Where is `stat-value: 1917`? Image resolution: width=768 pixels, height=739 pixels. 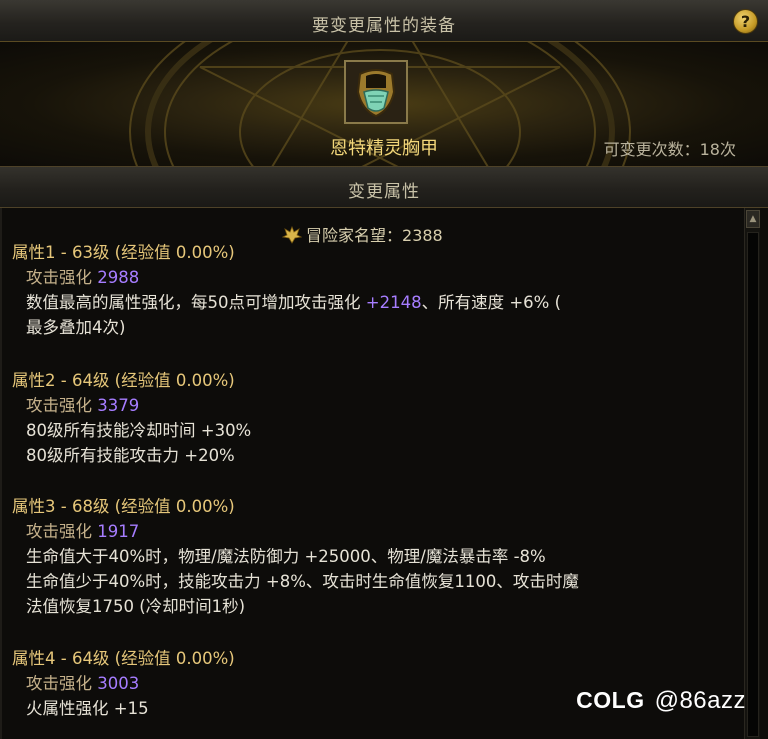 stat-value: 1917 is located at coordinates (118, 531).